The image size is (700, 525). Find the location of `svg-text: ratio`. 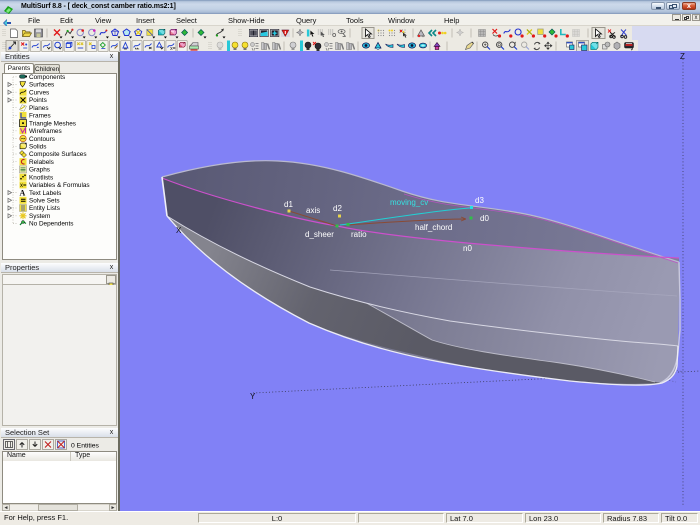

svg-text: ratio is located at coordinates (359, 234).